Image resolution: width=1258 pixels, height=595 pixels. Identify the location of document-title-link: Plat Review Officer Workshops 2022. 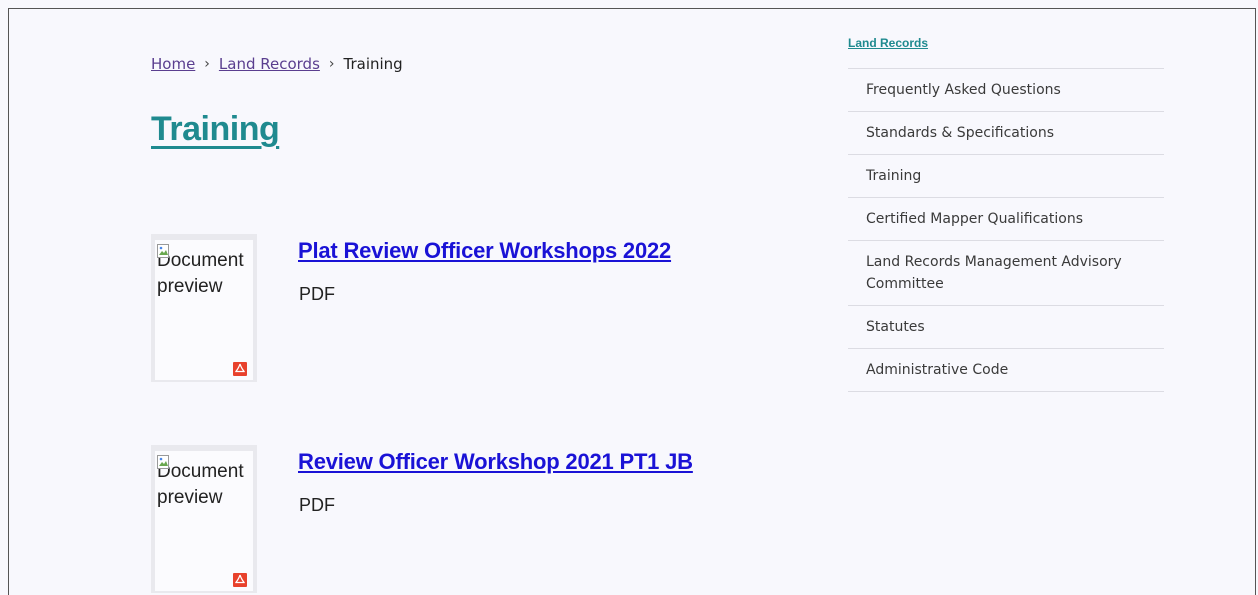
(484, 251).